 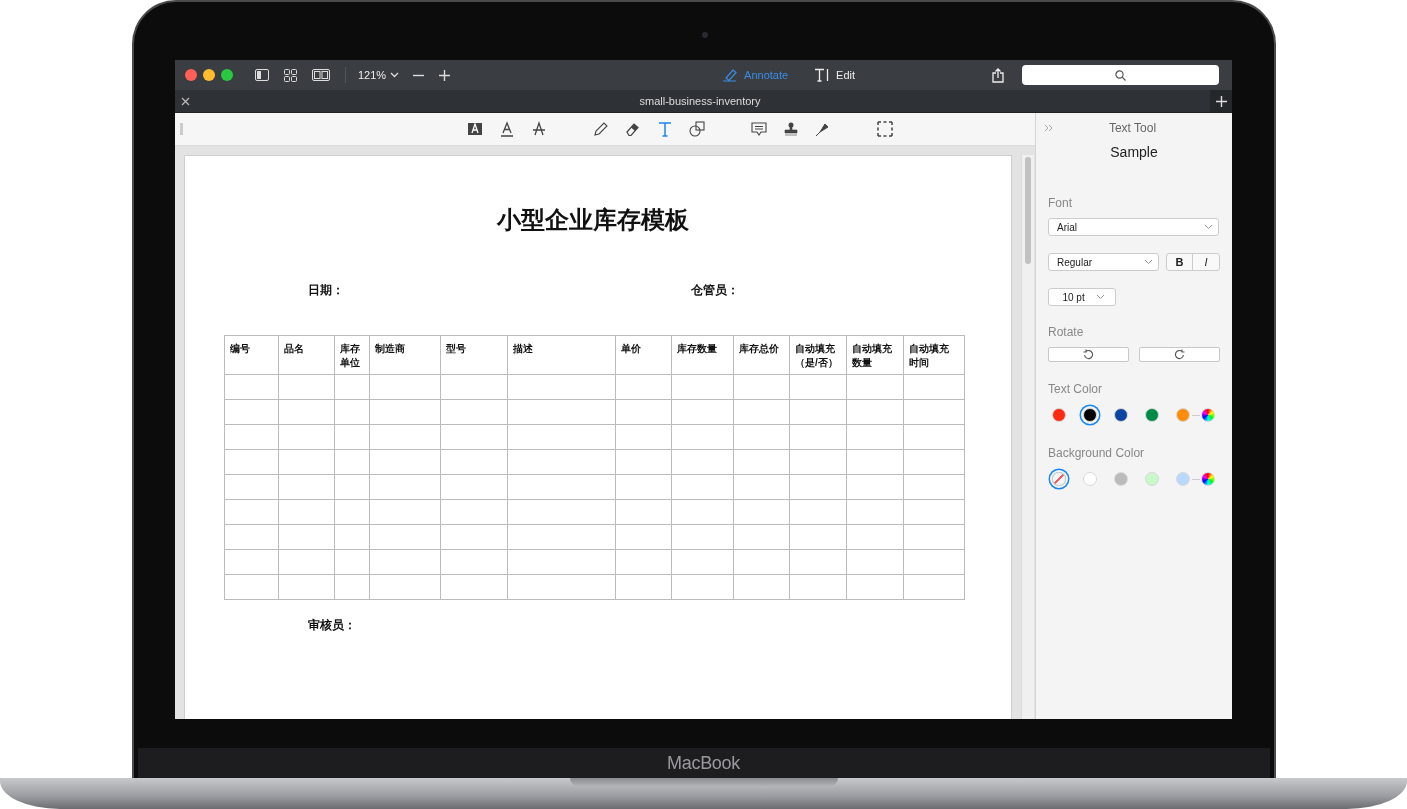 What do you see at coordinates (818, 355) in the screenshot?
I see `column-header: 自动填充（是/否）` at bounding box center [818, 355].